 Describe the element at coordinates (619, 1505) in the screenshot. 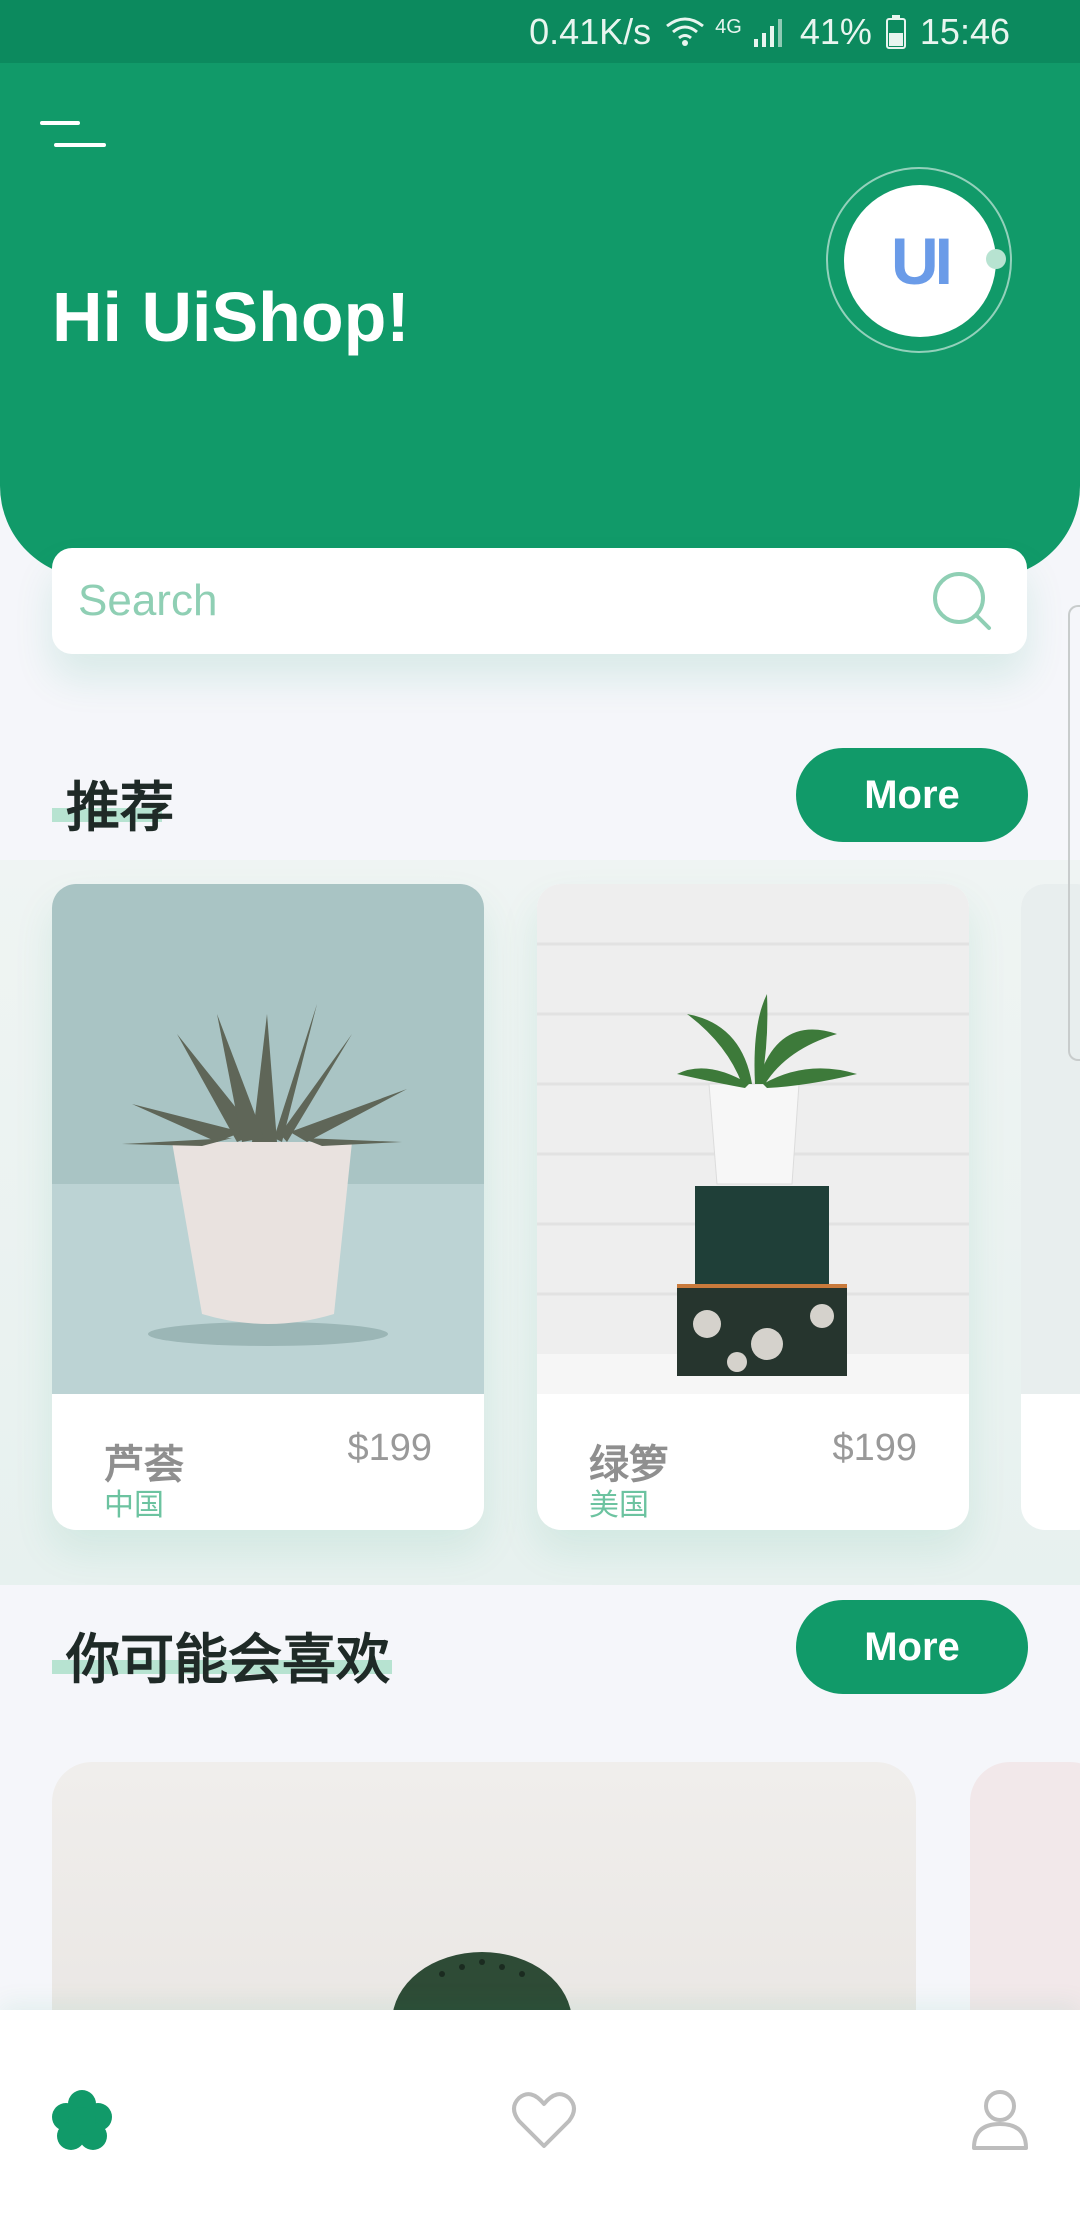

I see `product-origin: 美国` at that location.